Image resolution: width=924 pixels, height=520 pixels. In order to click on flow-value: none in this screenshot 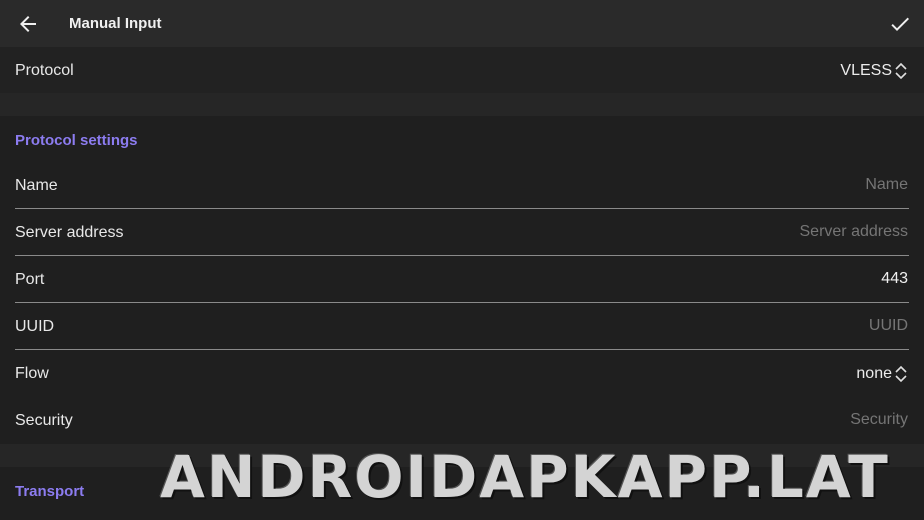, I will do `click(874, 373)`.